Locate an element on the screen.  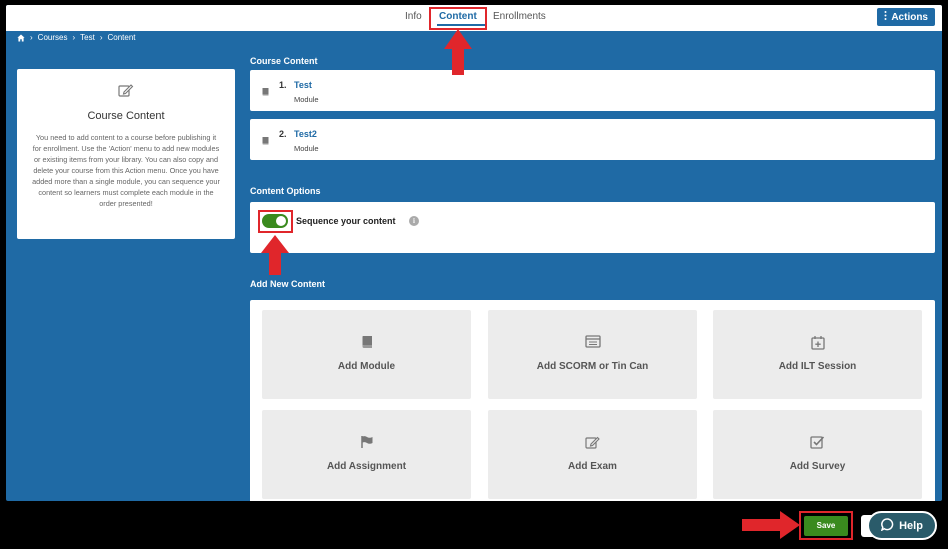
module-number: 2. is located at coordinates (283, 134).